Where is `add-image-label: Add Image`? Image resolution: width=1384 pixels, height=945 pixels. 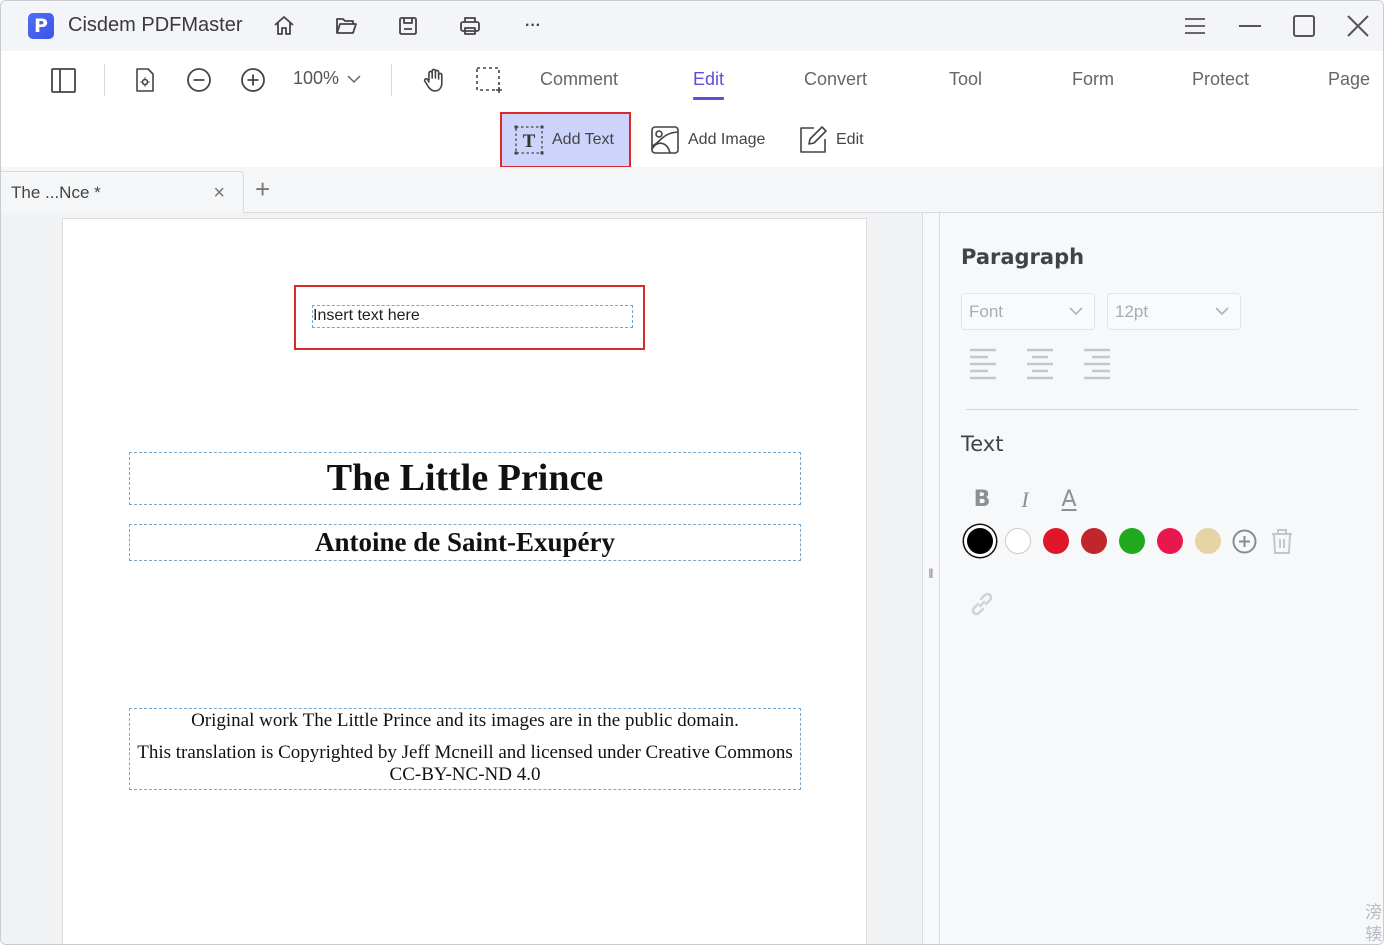
add-image-label: Add Image is located at coordinates (727, 139).